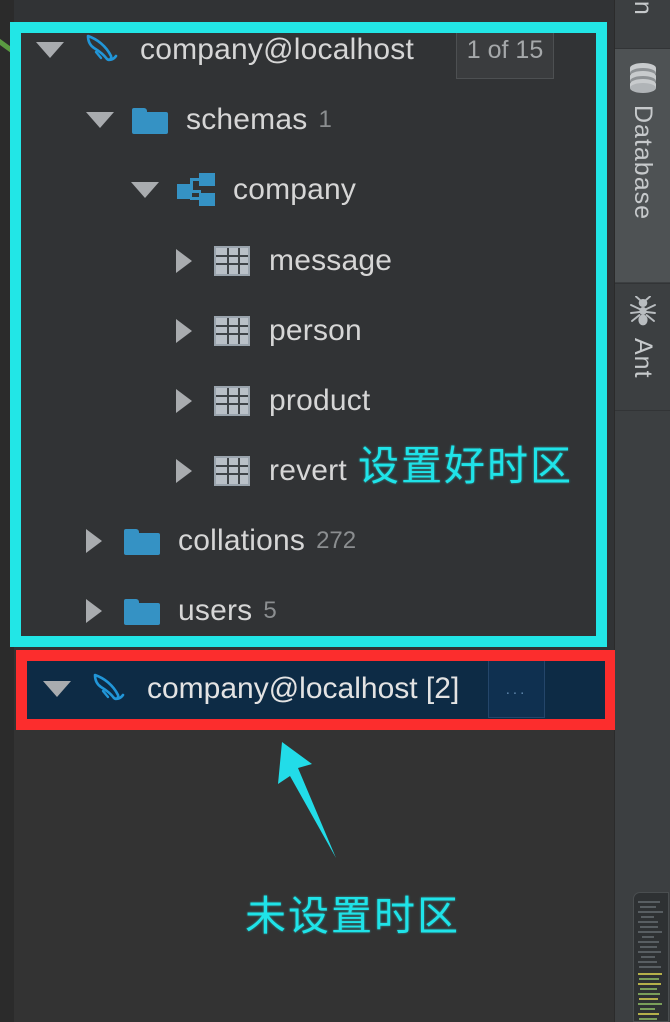 This screenshot has width=670, height=1022. I want to click on tool-tab-maven: en, so click(642, 23).